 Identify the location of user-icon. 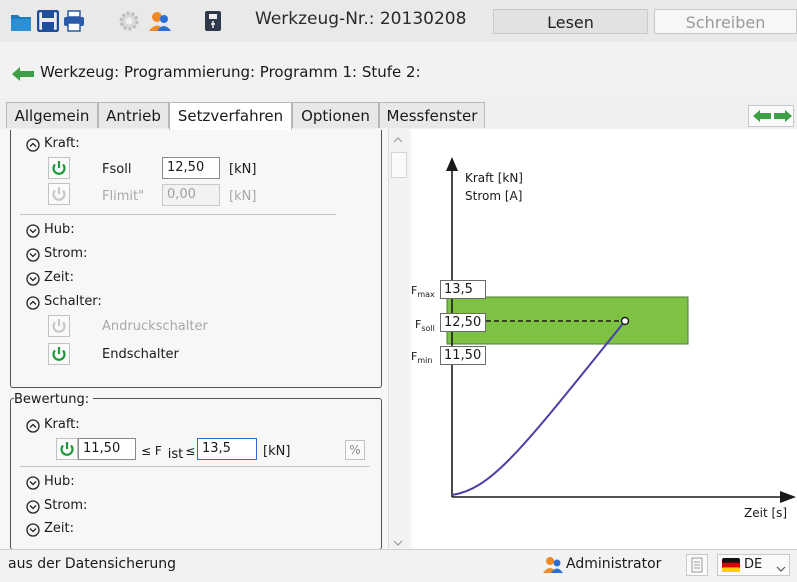
(159, 21).